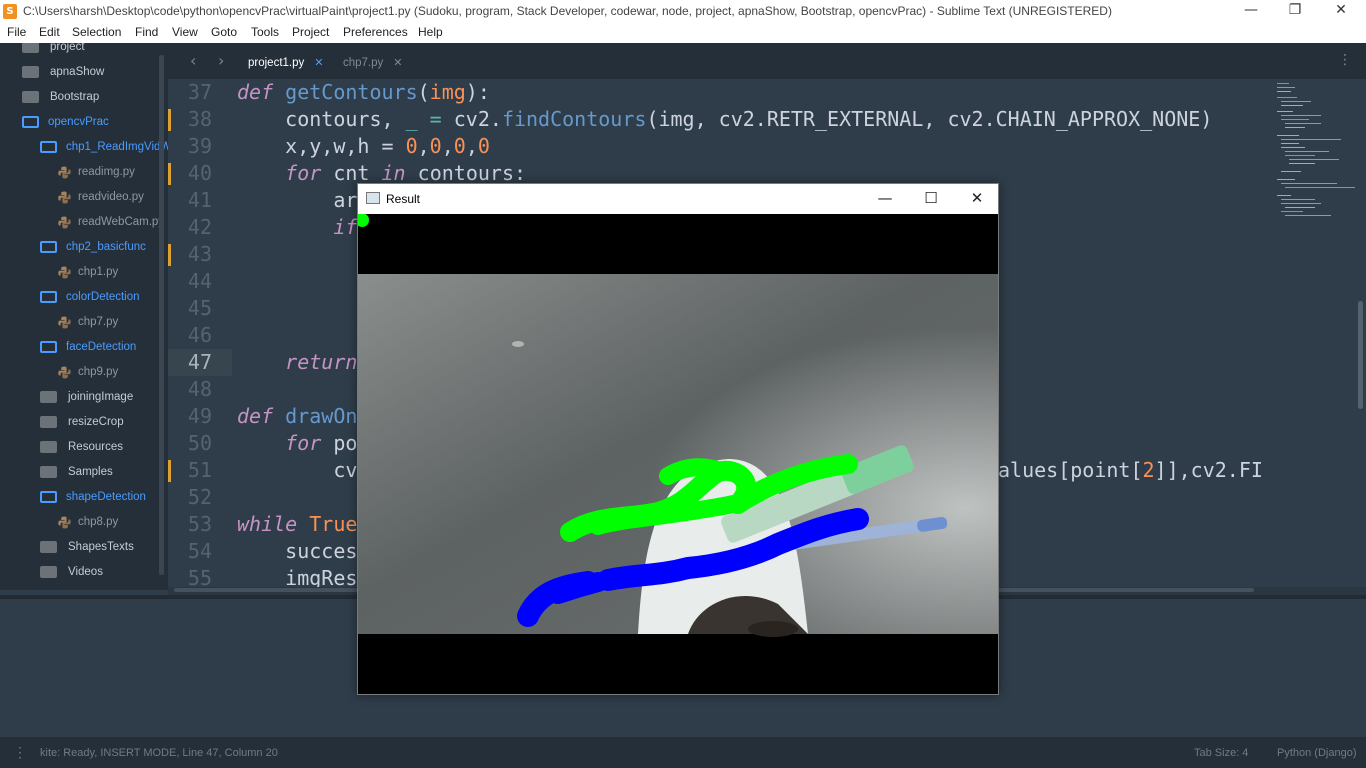 This screenshot has width=1366, height=768. Describe the element at coordinates (297, 524) in the screenshot. I see `code-line: while True` at that location.